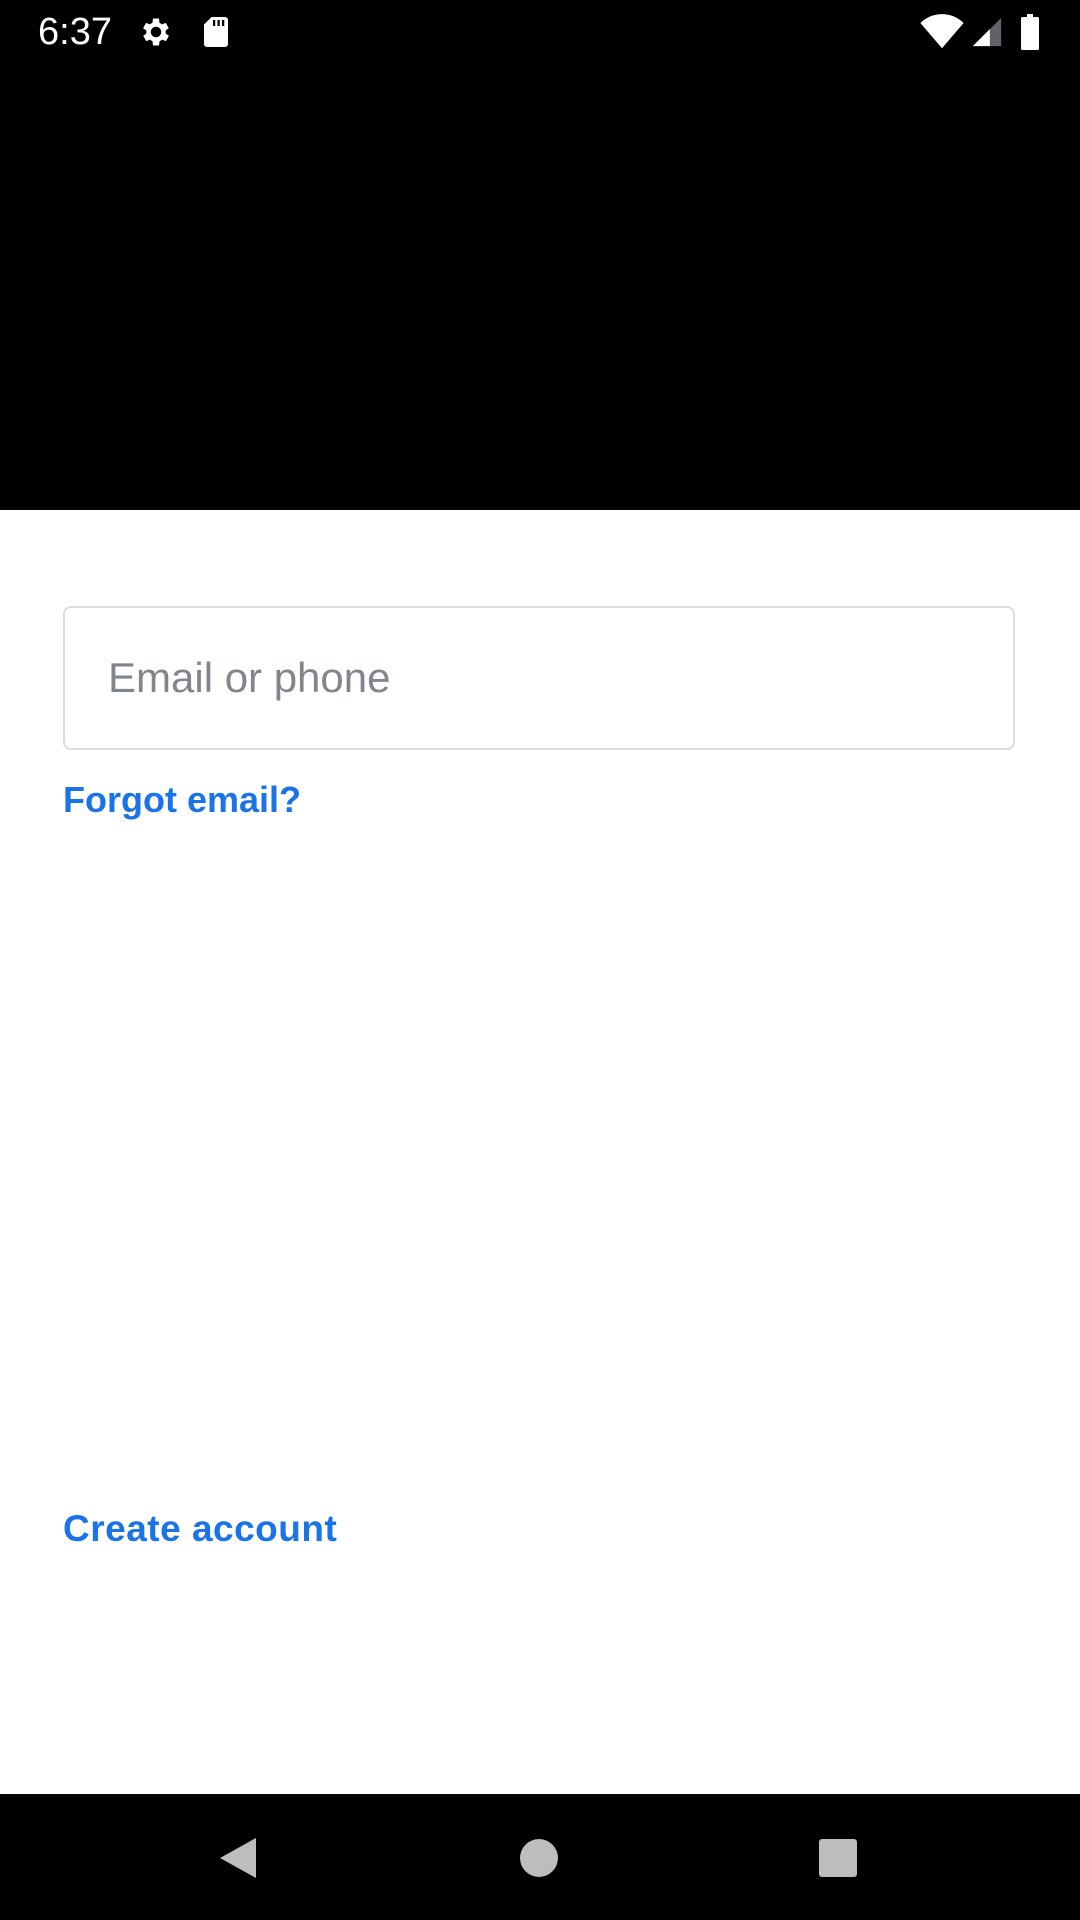 The height and width of the screenshot is (1920, 1080). I want to click on wifi-icon, so click(942, 32).